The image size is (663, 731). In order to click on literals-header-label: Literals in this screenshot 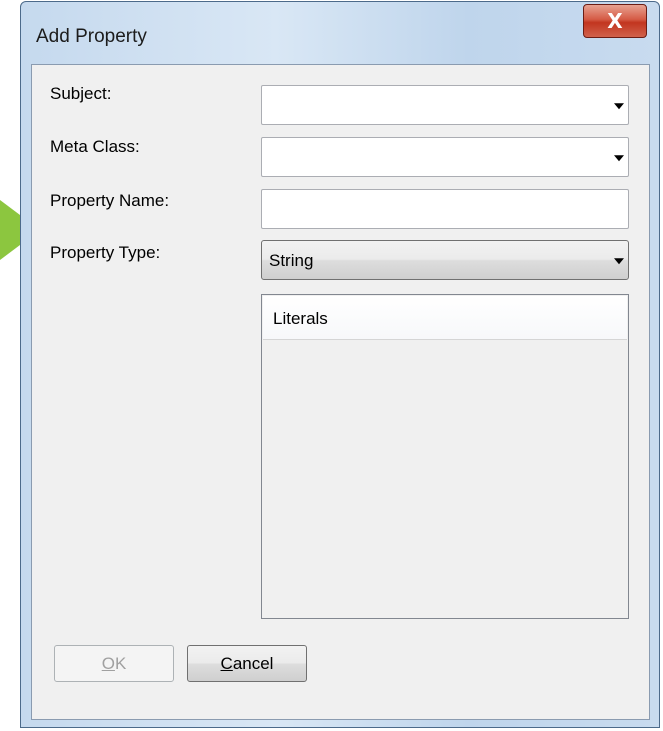, I will do `click(300, 318)`.